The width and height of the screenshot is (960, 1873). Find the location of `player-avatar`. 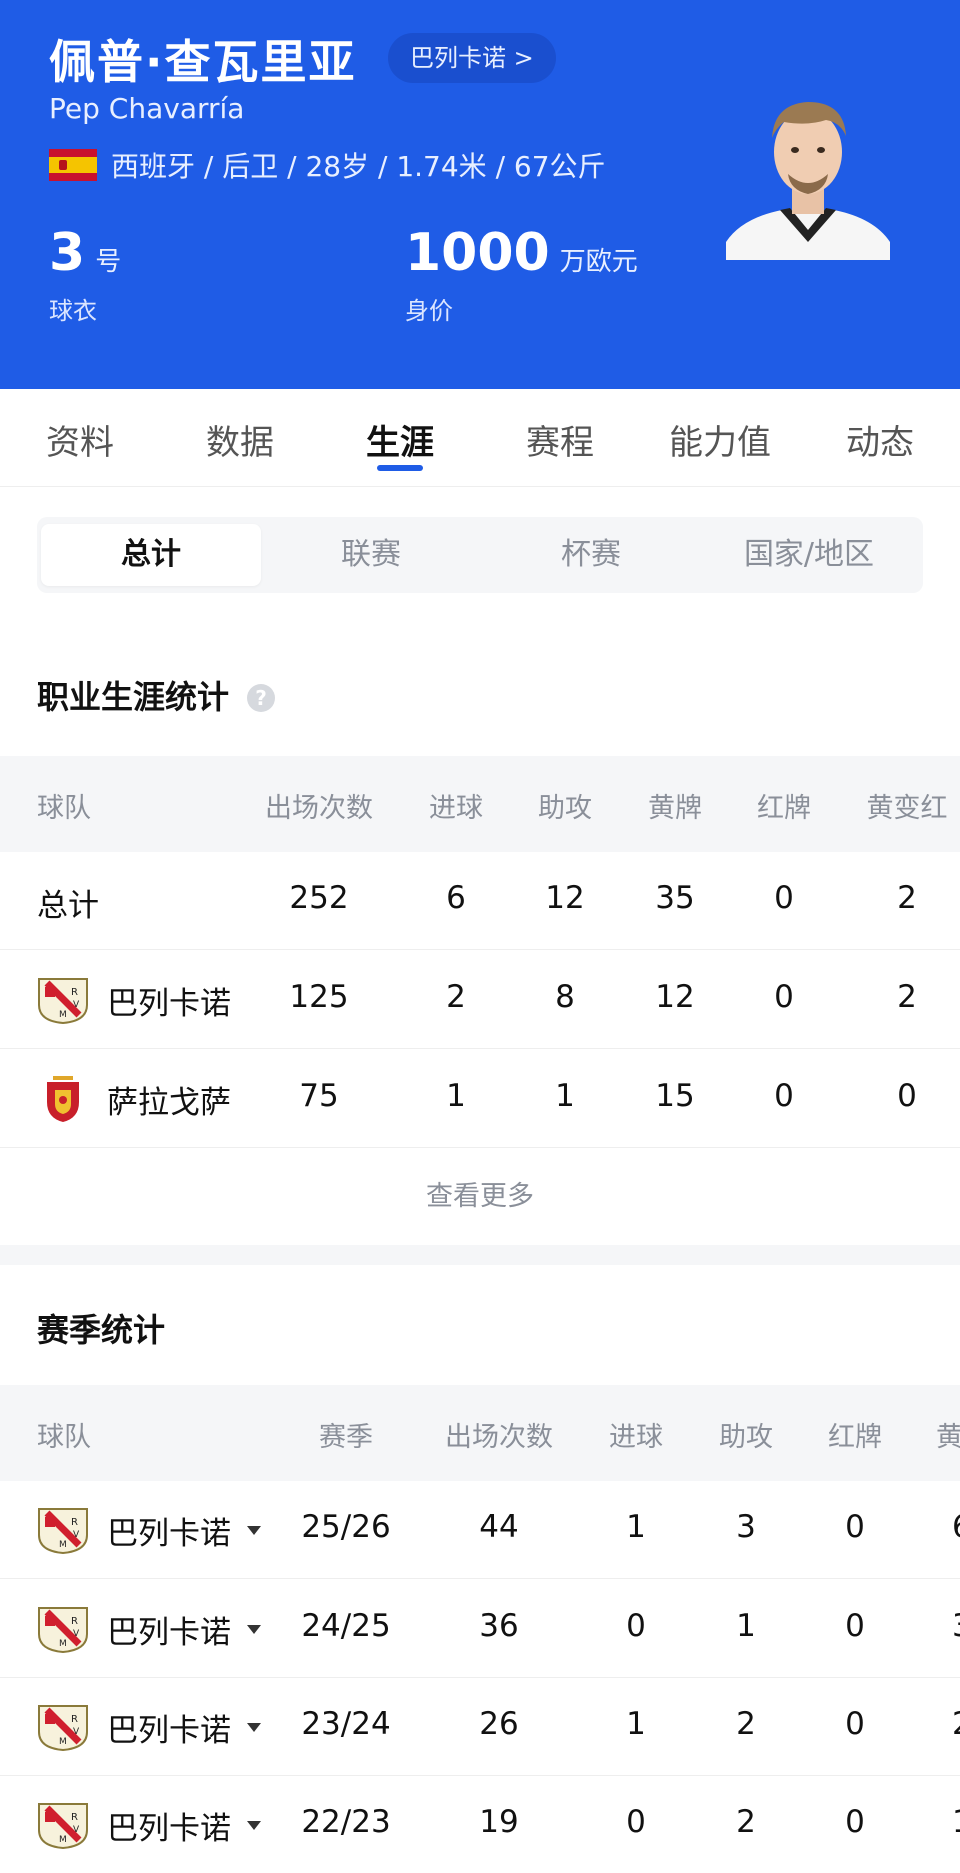

player-avatar is located at coordinates (808, 181).